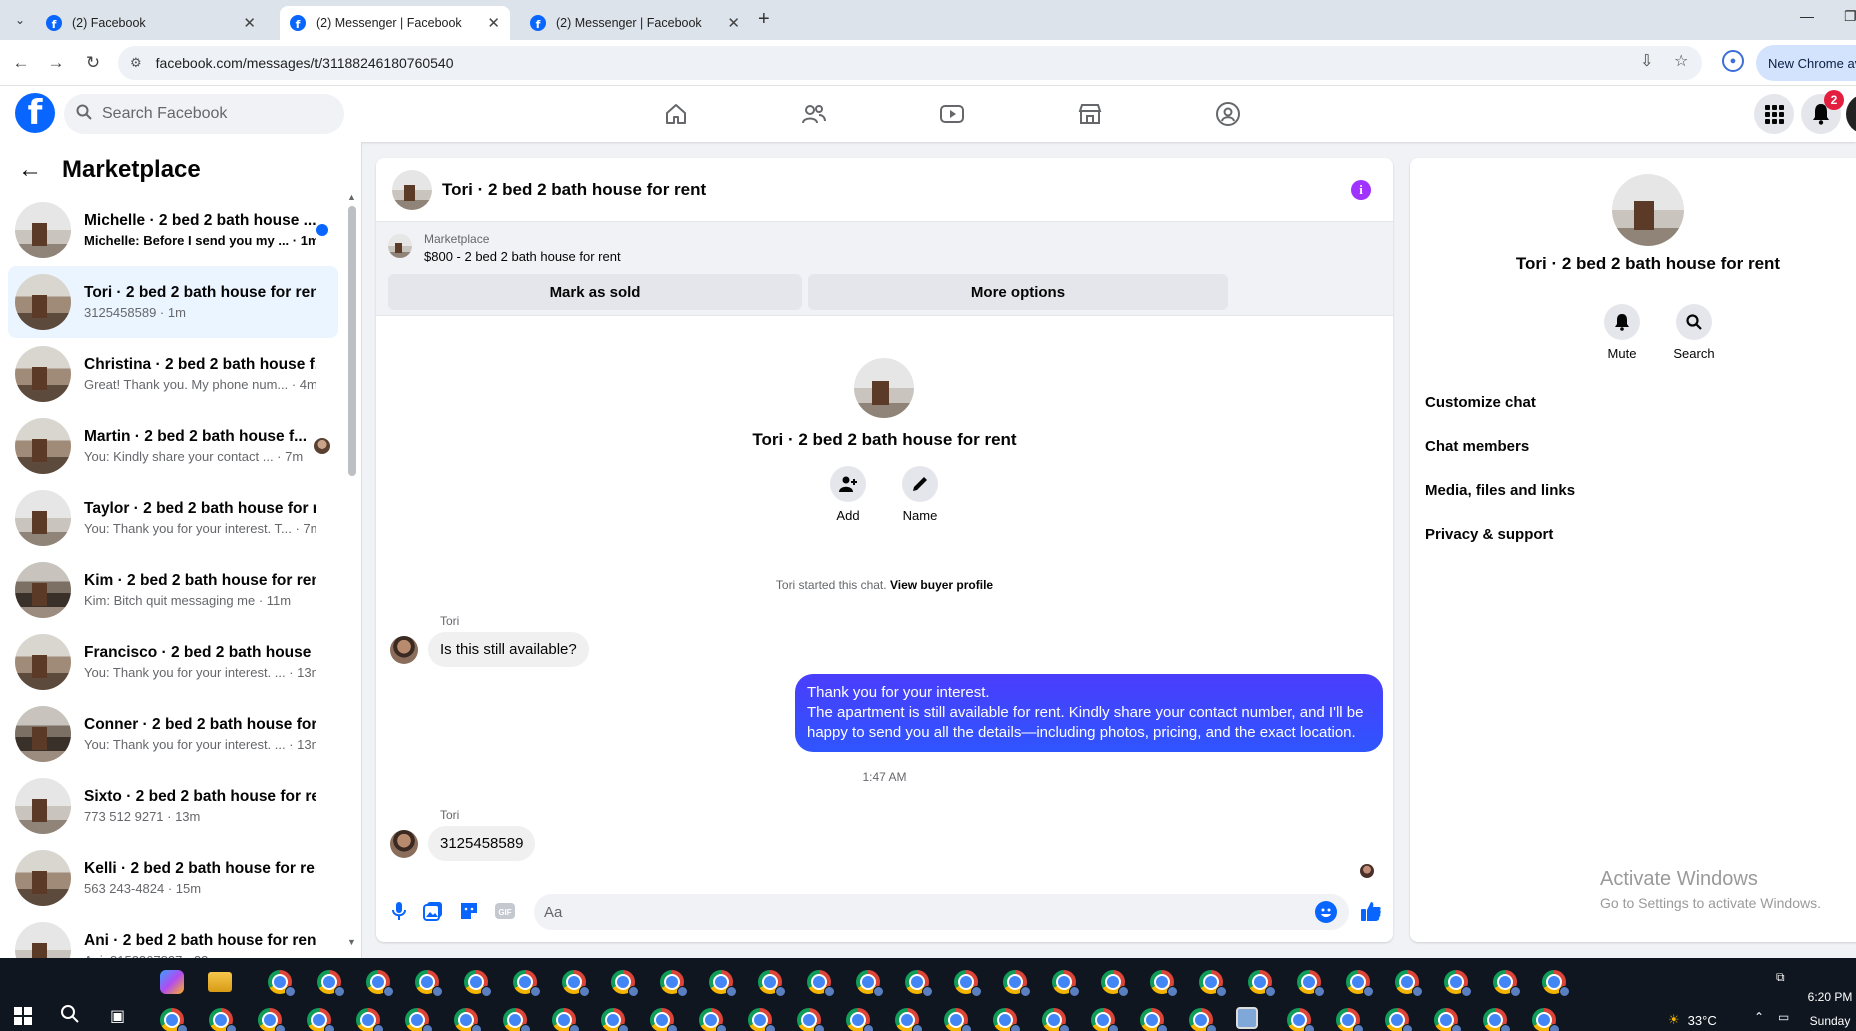  What do you see at coordinates (505, 911) in the screenshot?
I see `gif-icon: GIF` at bounding box center [505, 911].